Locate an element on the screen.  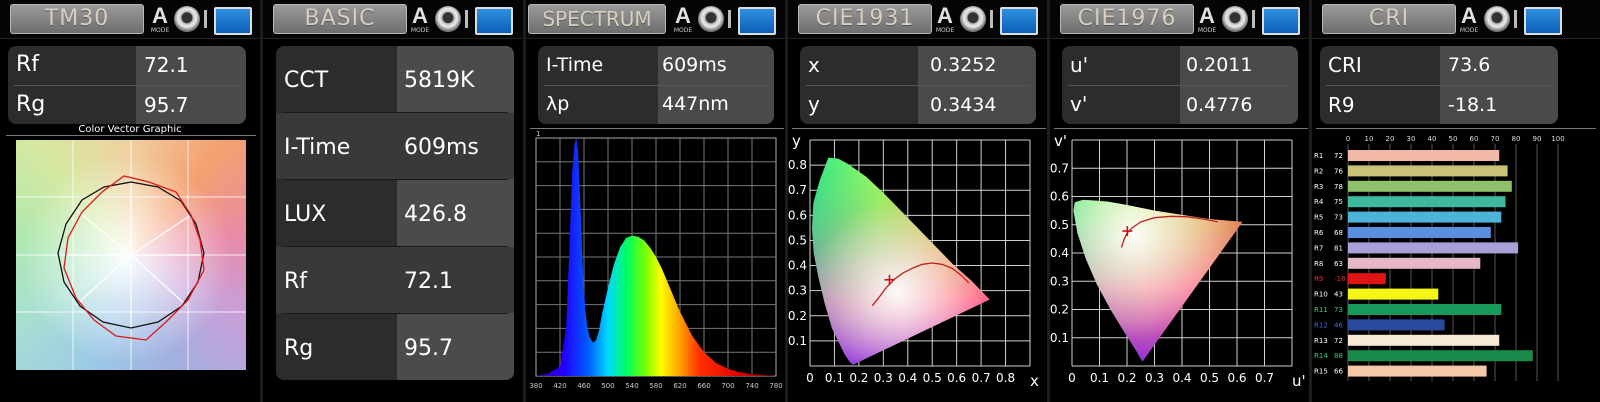
basic-toolbar: BASIC A MODE is located at coordinates (393, 19).